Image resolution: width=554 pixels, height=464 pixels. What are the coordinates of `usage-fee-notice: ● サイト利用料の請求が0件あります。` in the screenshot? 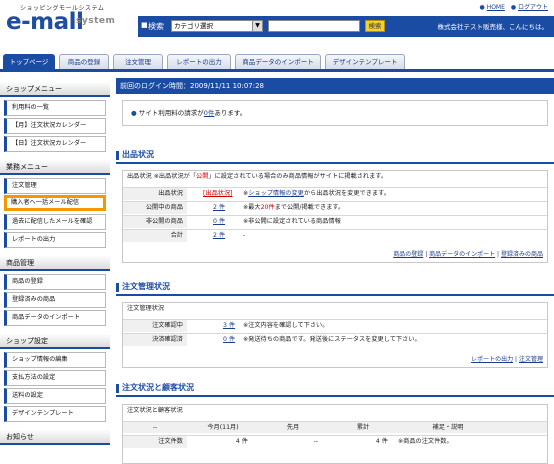 It's located at (335, 113).